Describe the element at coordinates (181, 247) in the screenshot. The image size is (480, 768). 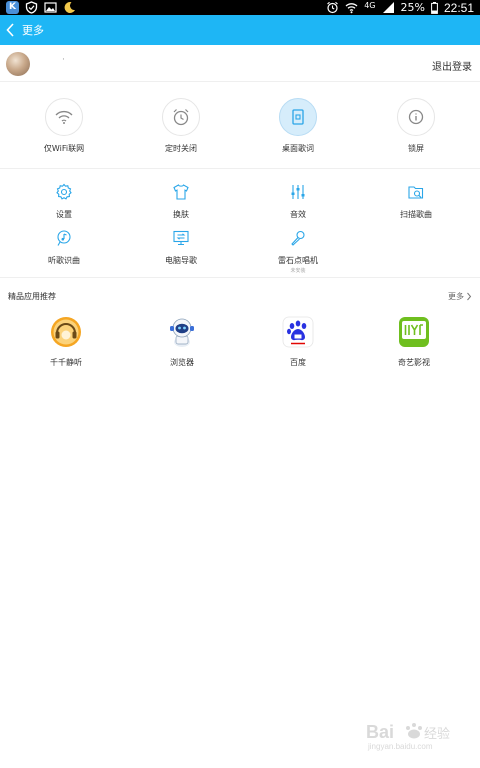
I see `pc-transfer-button: 电脑导歌` at that location.